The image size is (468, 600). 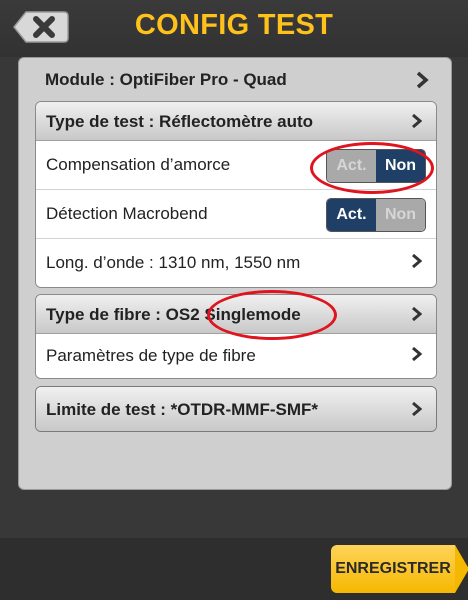 I want to click on launch-compensation-toggle: Act. Non, so click(x=376, y=166).